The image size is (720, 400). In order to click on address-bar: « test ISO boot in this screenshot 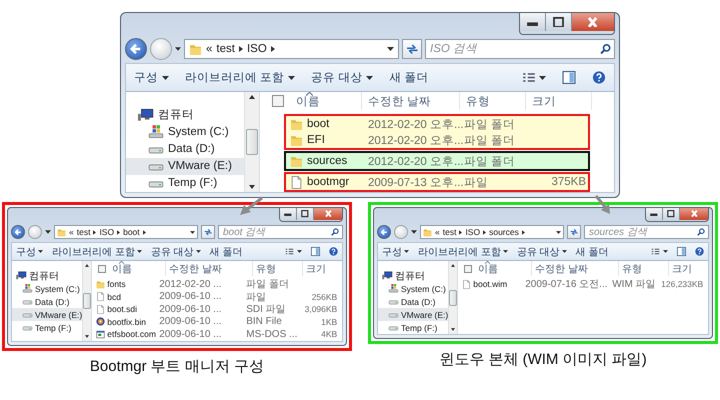, I will do `click(126, 232)`.